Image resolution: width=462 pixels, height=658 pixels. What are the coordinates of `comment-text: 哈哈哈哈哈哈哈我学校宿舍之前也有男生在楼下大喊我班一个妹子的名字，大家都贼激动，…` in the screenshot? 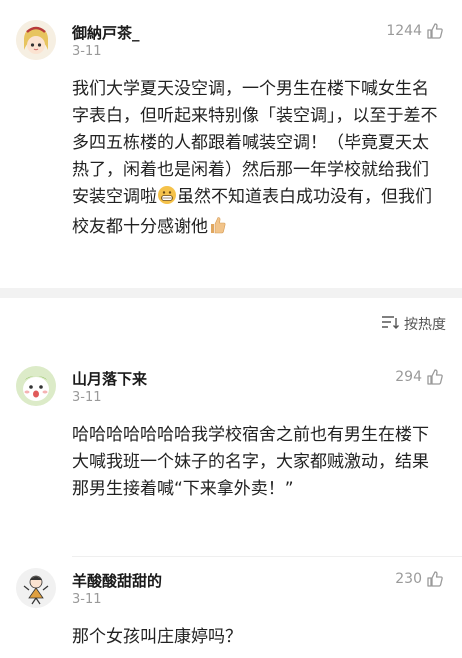 It's located at (250, 462).